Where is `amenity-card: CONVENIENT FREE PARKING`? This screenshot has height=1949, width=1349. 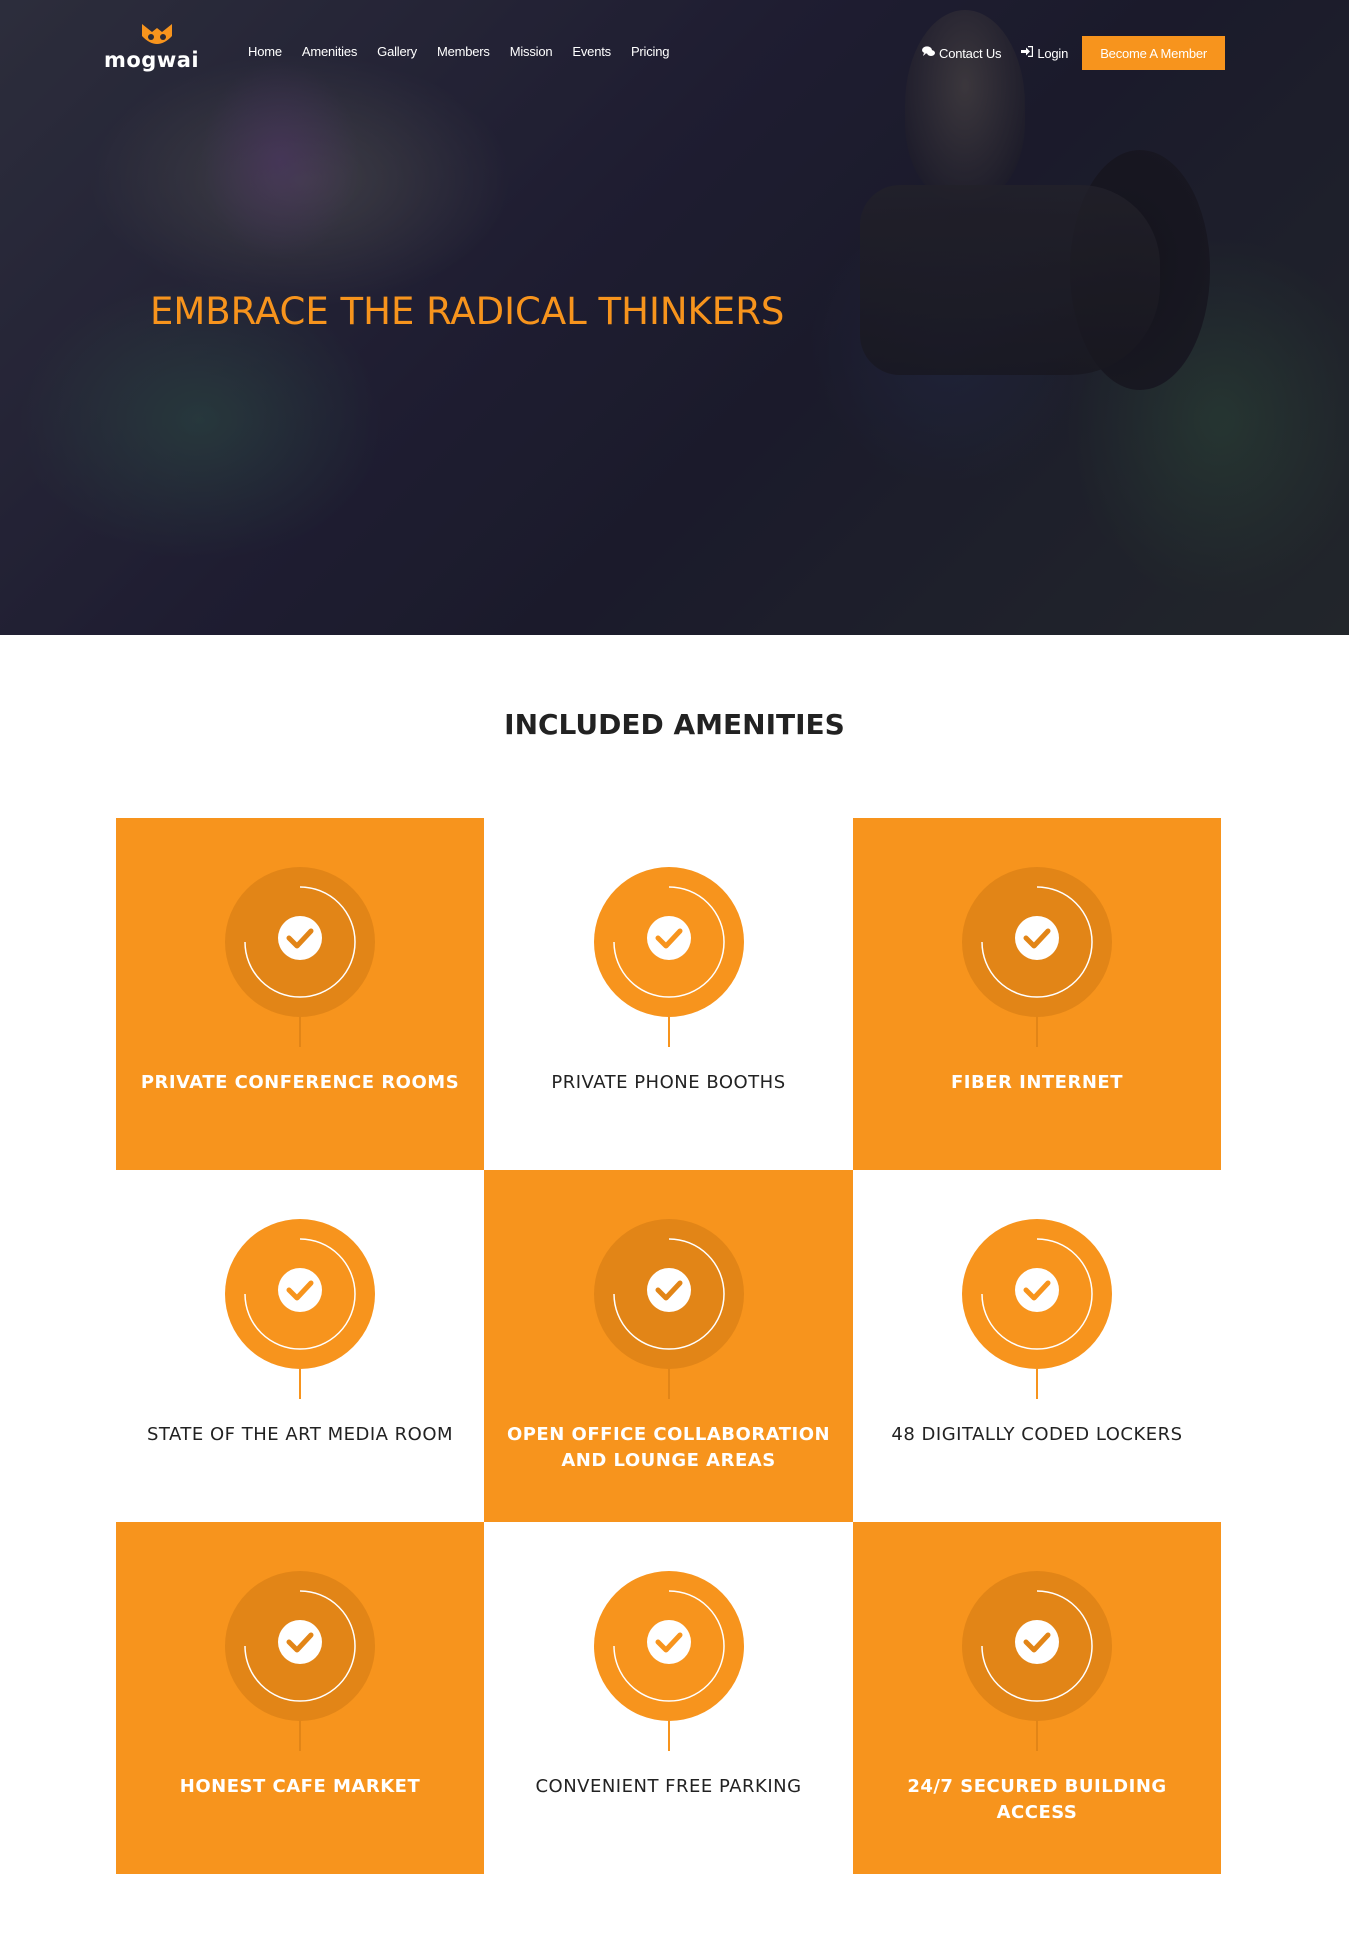
amenity-card: CONVENIENT FREE PARKING is located at coordinates (668, 1698).